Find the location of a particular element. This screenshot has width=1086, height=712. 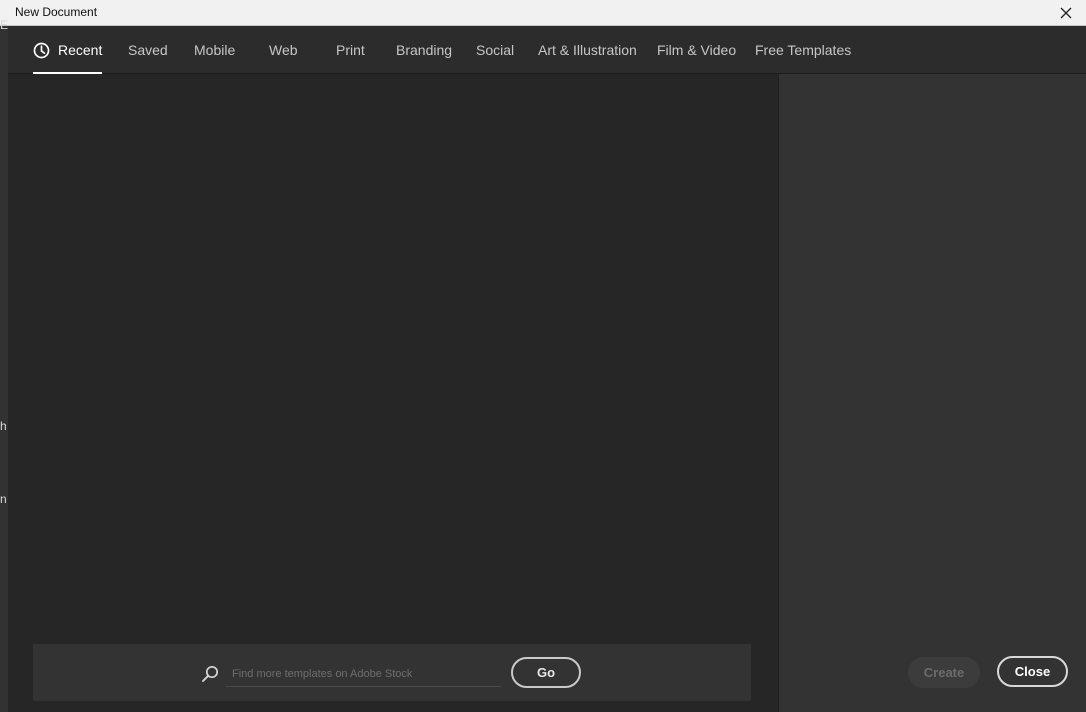

tab-label: Branding is located at coordinates (424, 50).